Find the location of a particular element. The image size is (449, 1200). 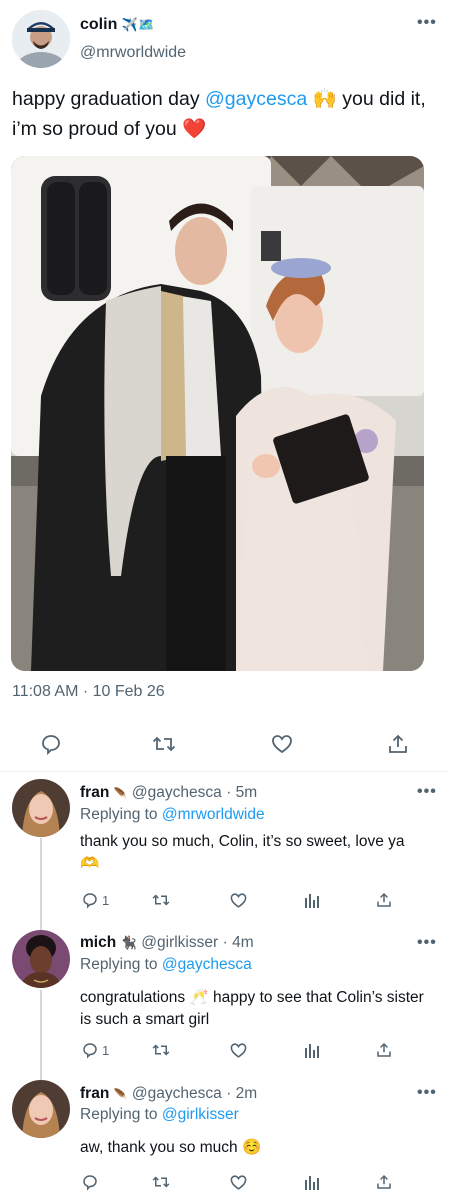

name-emojis: ✈️🗺️ is located at coordinates (138, 24).